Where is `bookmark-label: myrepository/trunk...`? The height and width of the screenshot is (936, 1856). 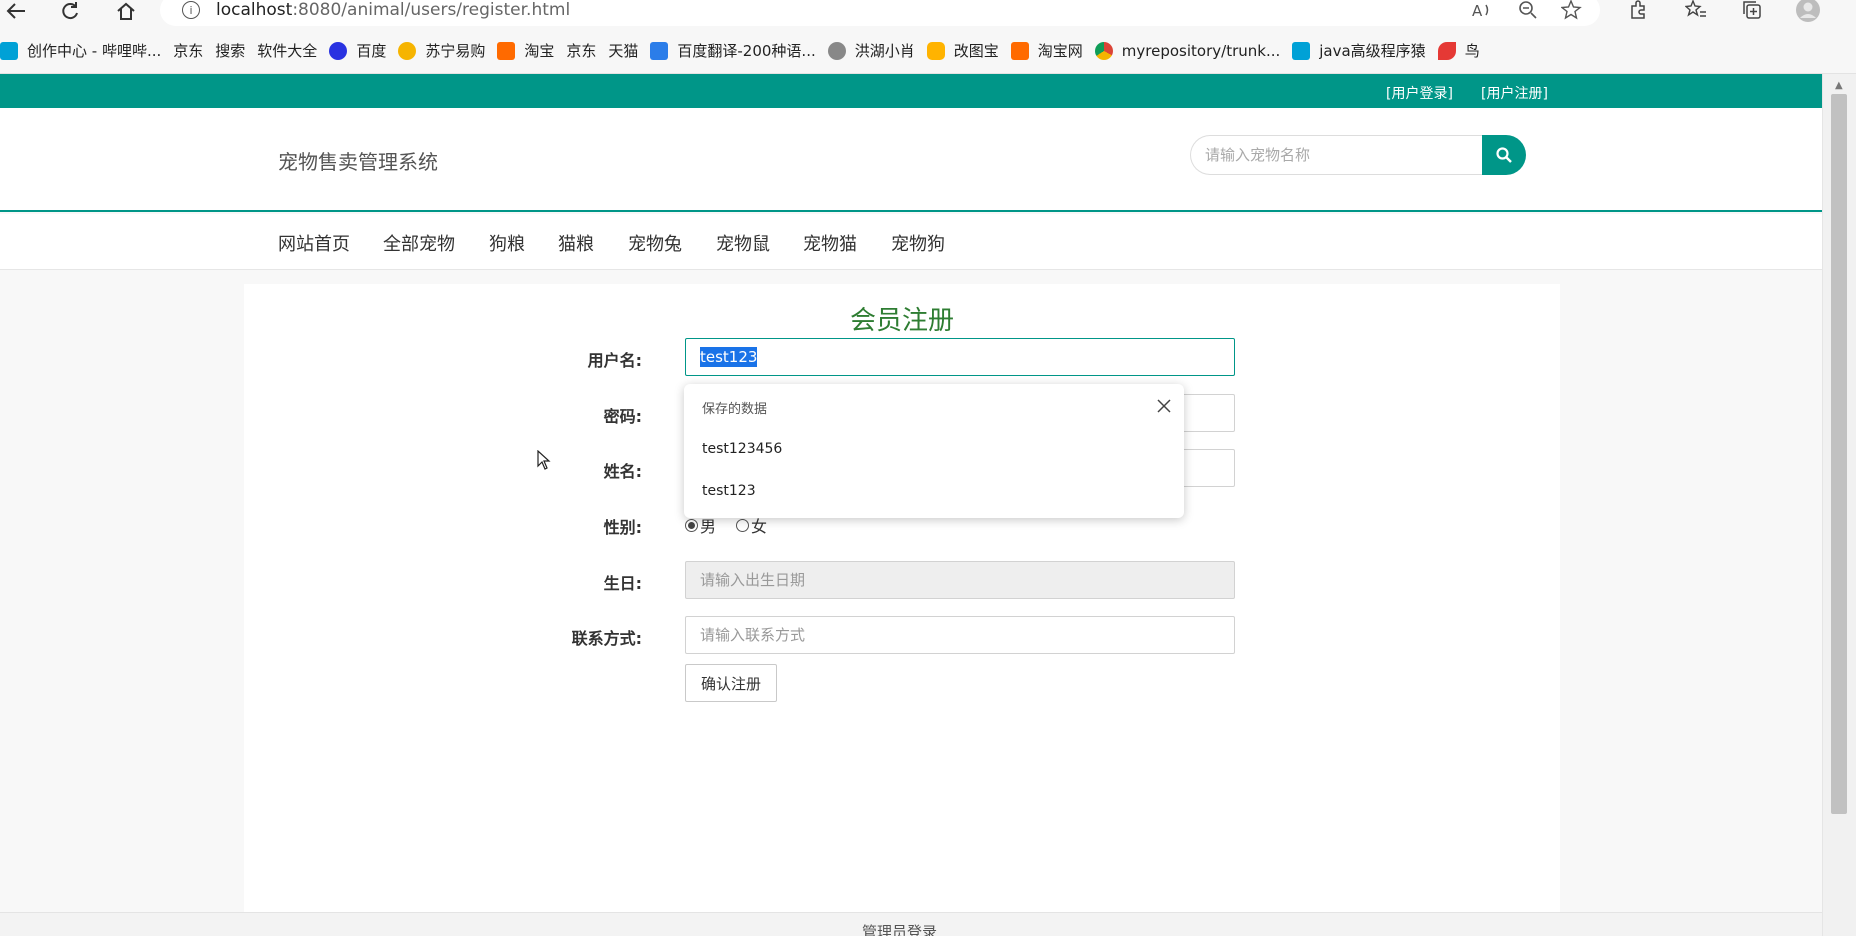 bookmark-label: myrepository/trunk... is located at coordinates (1201, 50).